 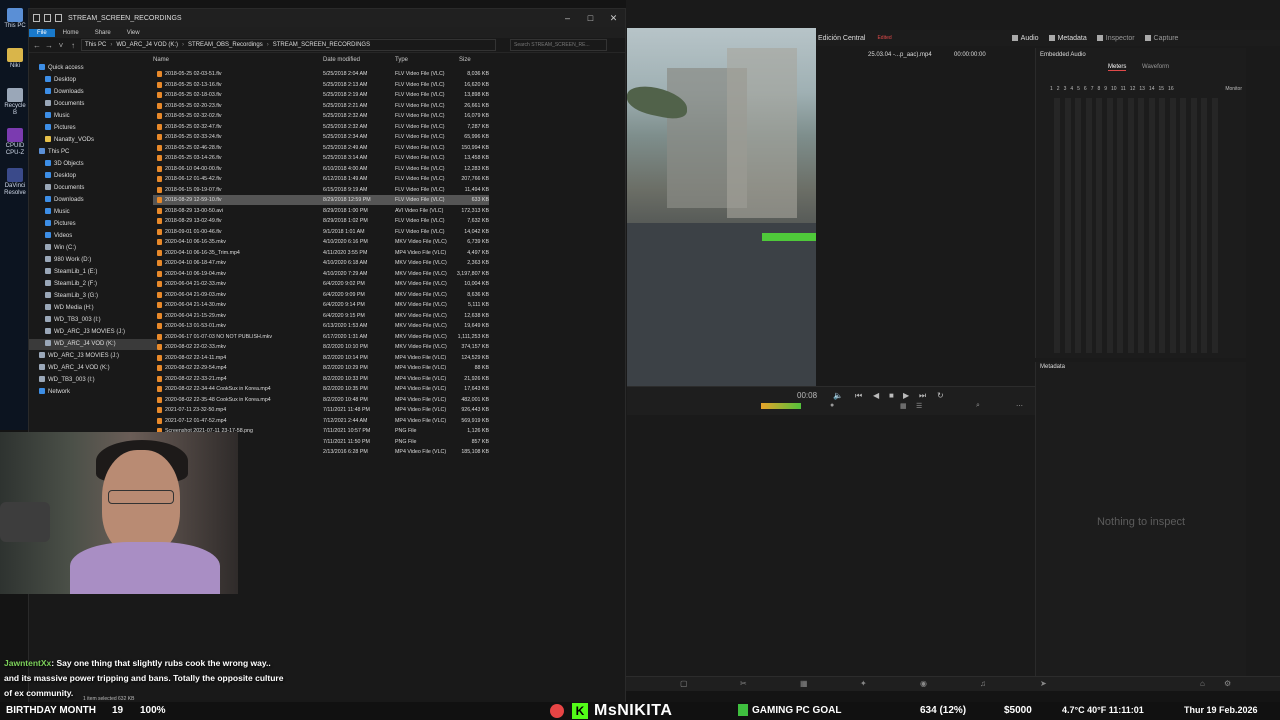 What do you see at coordinates (590, 18) in the screenshot?
I see `maximize-button: □` at bounding box center [590, 18].